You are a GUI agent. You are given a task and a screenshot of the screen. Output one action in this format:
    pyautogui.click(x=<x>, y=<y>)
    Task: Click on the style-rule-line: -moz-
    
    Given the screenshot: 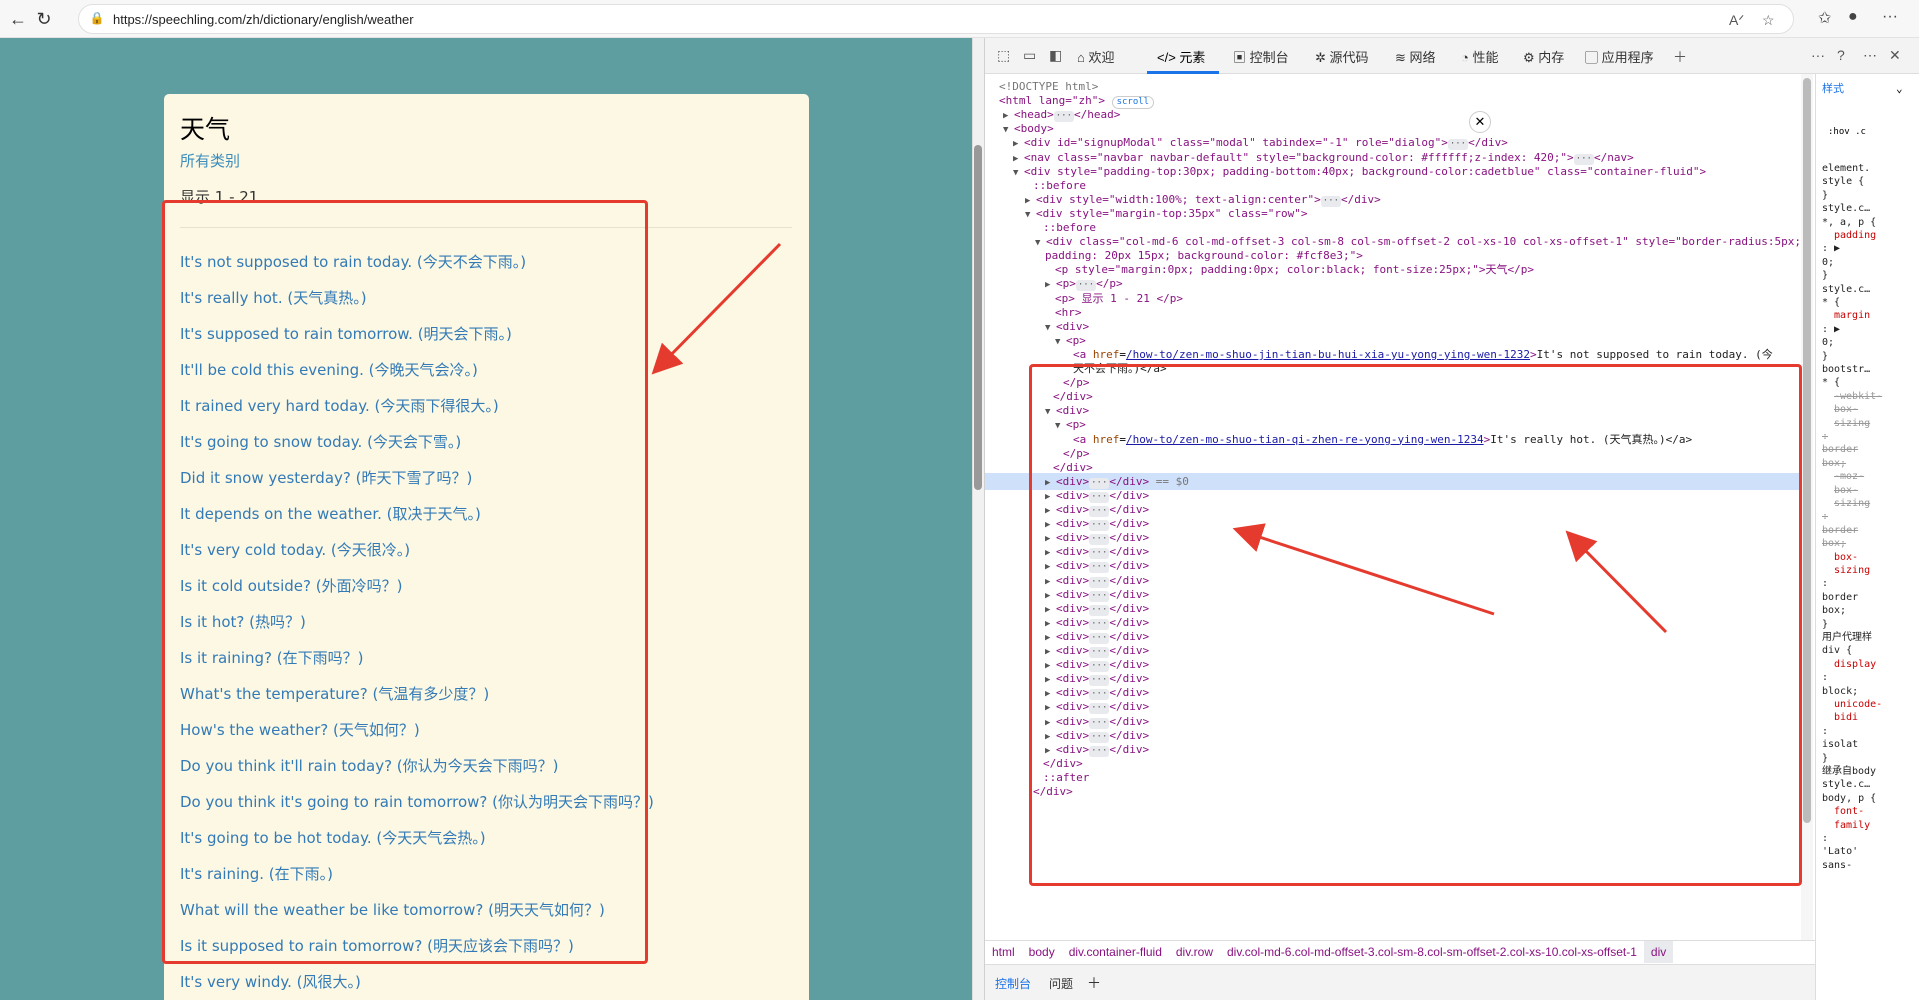 What is the action you would take?
    pyautogui.click(x=1849, y=477)
    